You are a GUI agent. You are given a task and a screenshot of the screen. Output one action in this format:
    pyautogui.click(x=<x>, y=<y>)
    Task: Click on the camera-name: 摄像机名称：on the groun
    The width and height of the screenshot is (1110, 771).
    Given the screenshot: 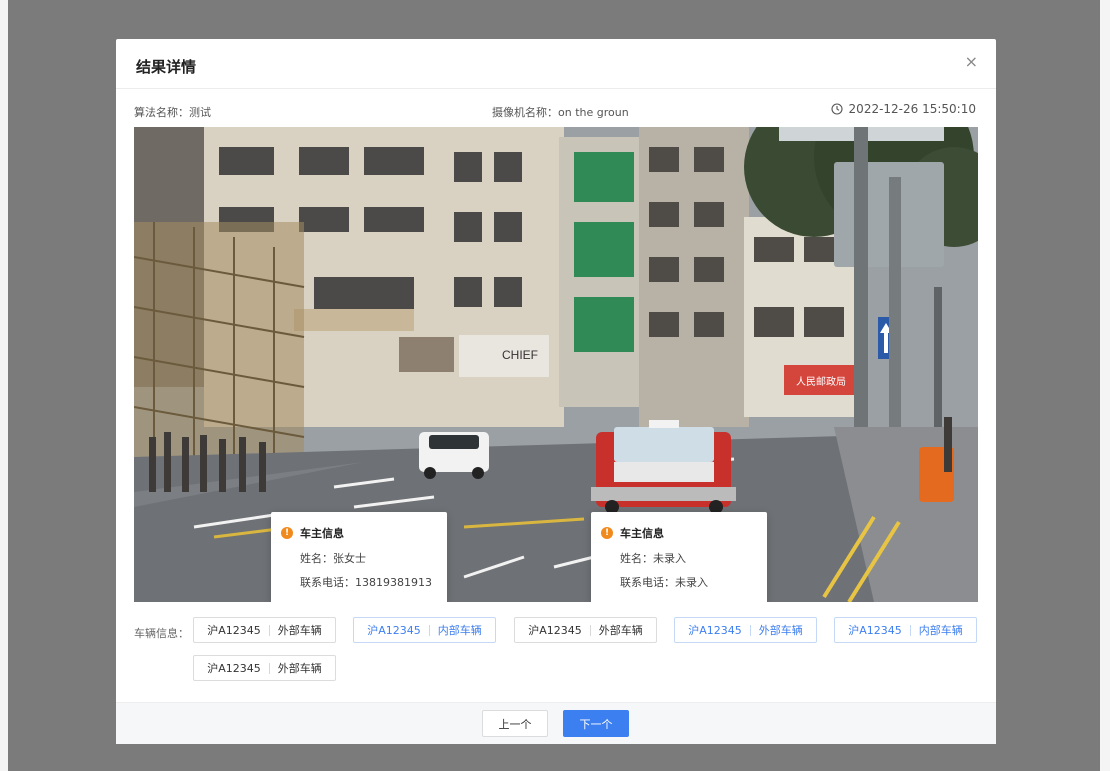 What is the action you would take?
    pyautogui.click(x=560, y=112)
    